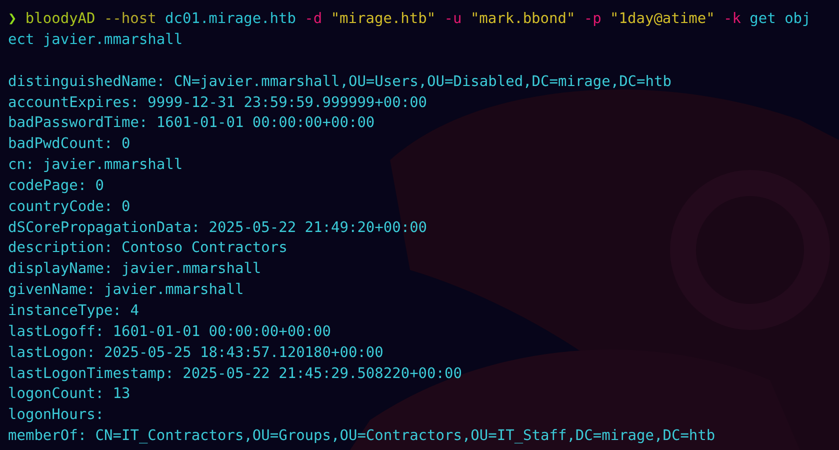  What do you see at coordinates (340, 82) in the screenshot?
I see `output-line: distinguishedName: CN=javier.mmarshall,OU=Users,OU=Disabled,DC=mirage,DC=htb` at bounding box center [340, 82].